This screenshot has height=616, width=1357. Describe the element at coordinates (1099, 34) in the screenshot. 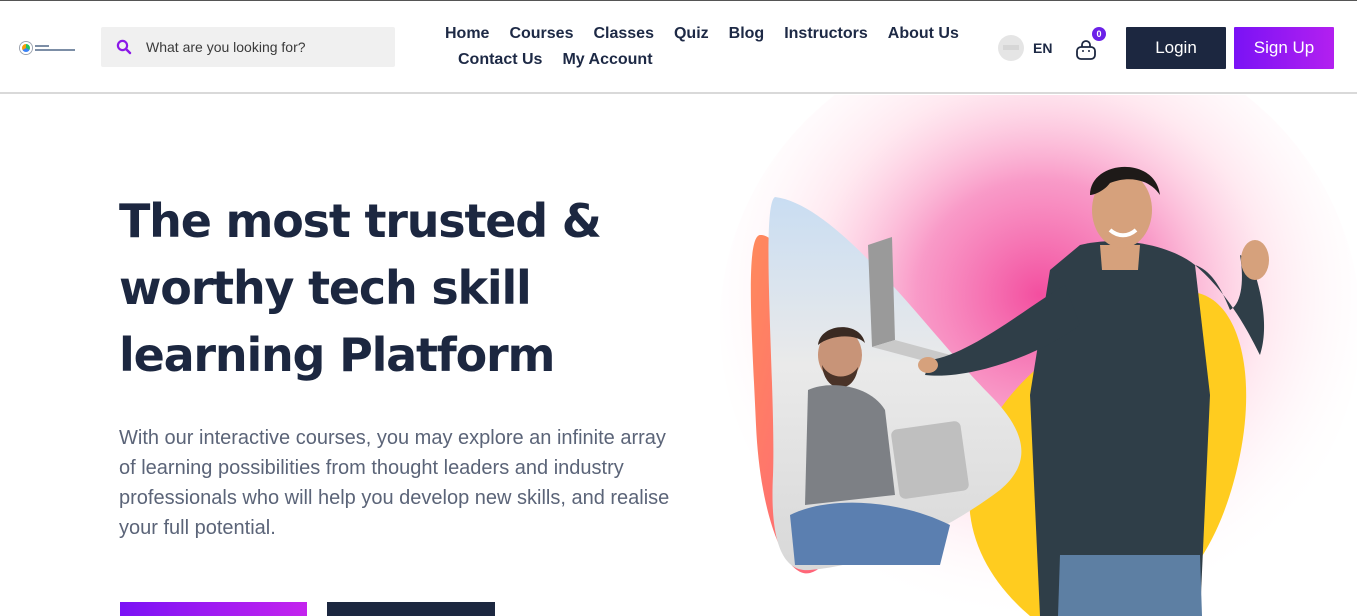

I see `cart-count-badge: 0` at that location.